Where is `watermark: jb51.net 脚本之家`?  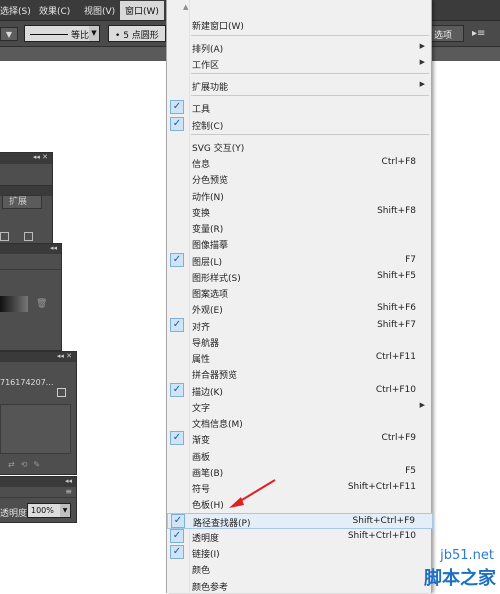
watermark: jb51.net 脚本之家 is located at coordinates (446, 570).